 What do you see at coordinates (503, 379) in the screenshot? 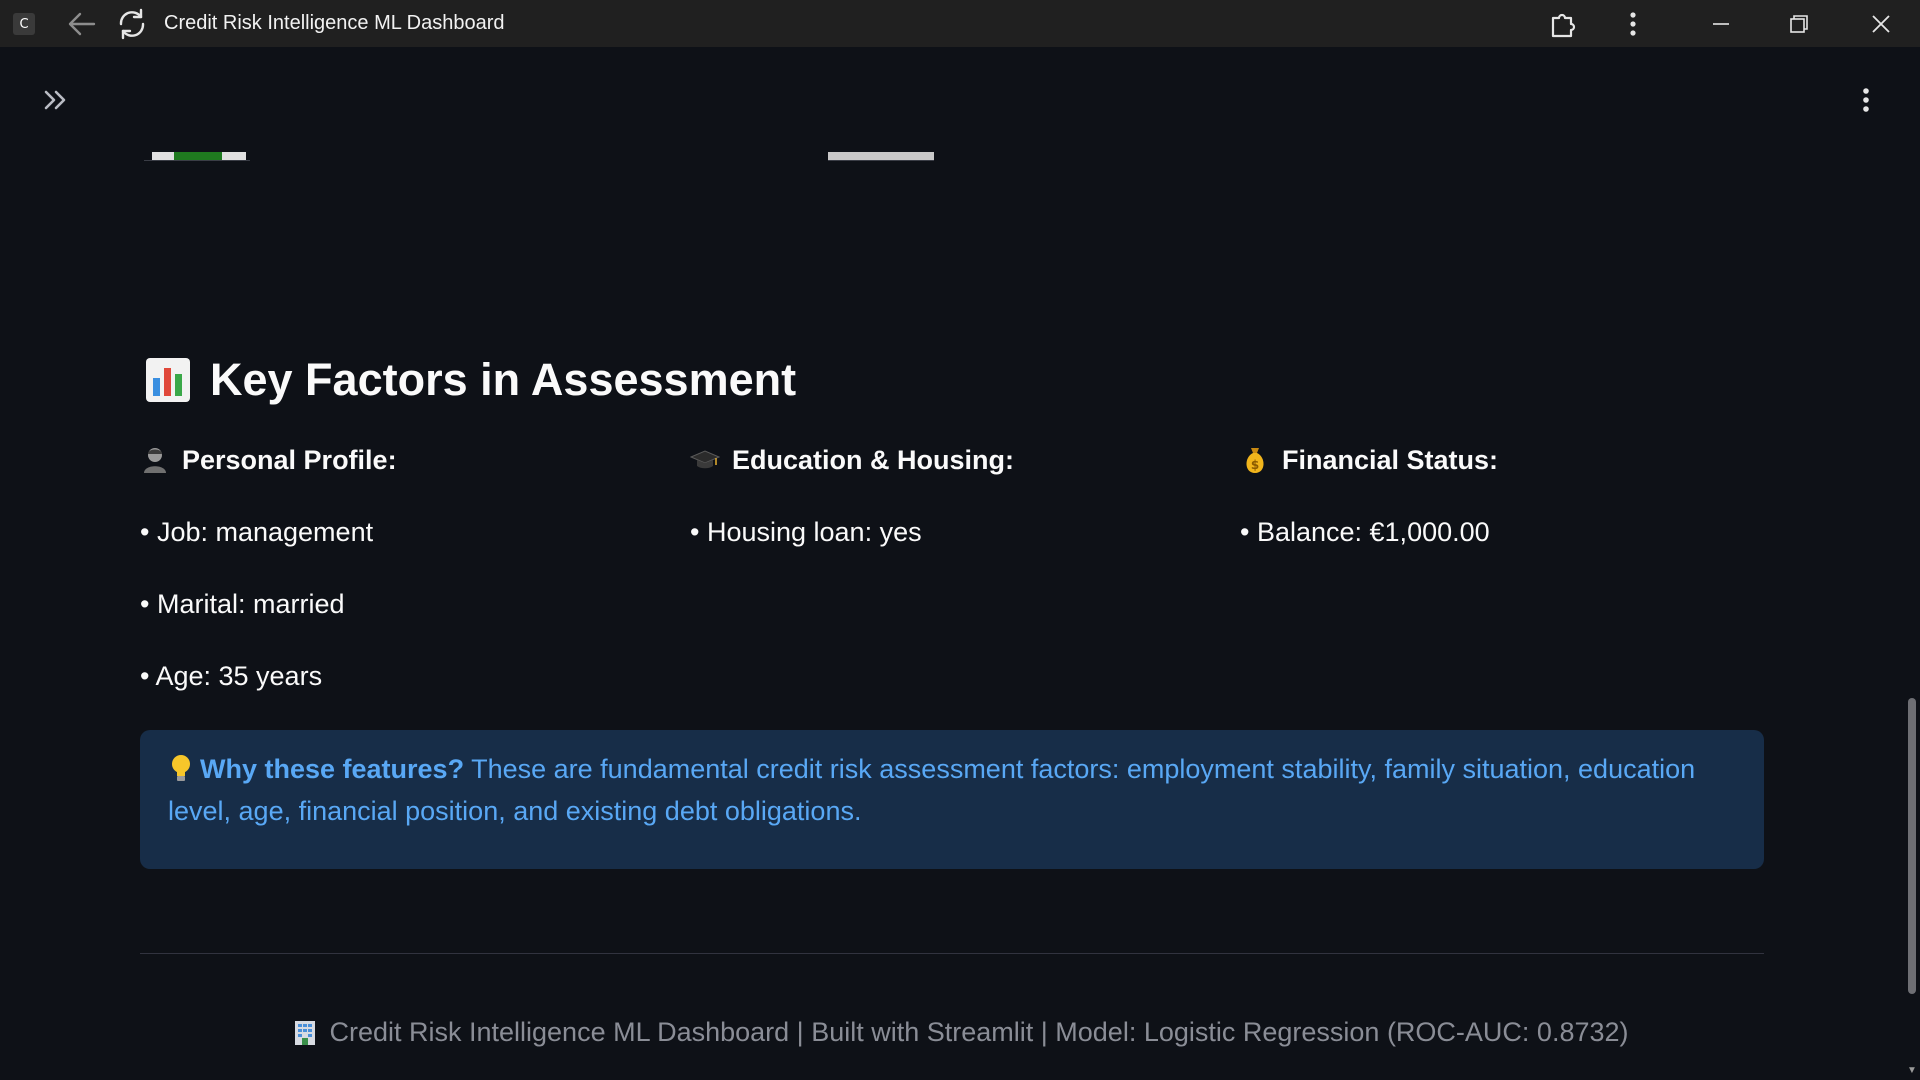
I see `section-heading-text: Key Factors in Assessment` at bounding box center [503, 379].